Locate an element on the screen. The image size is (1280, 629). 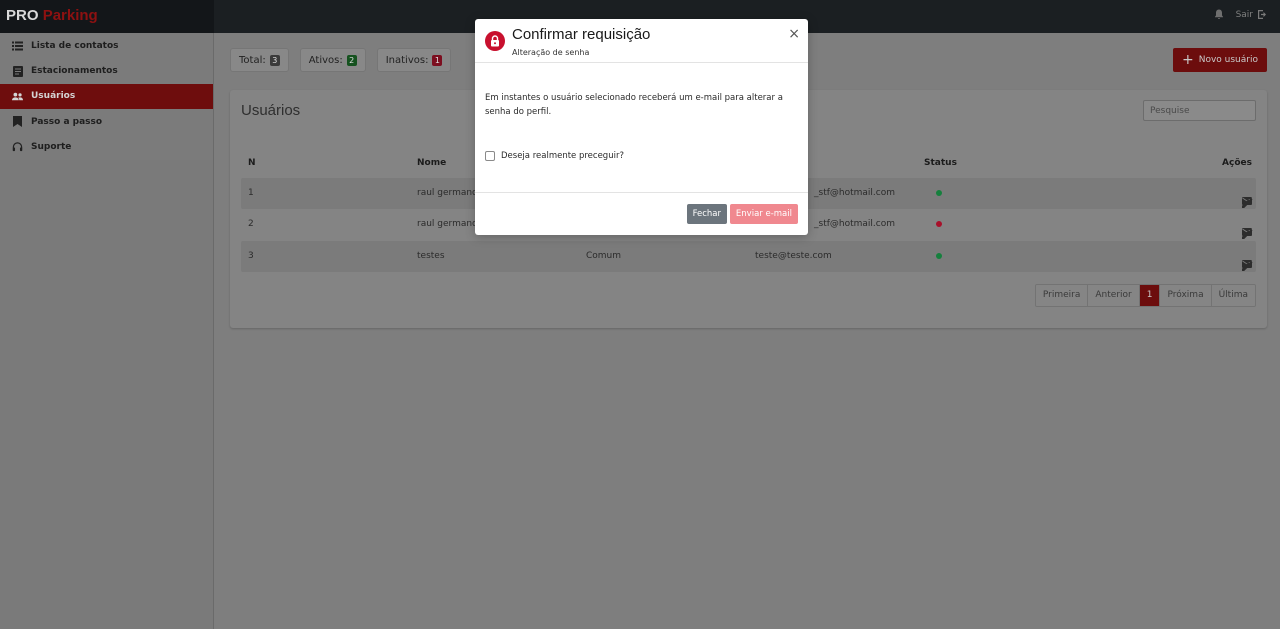
modal-subtitle: Alteração de senha is located at coordinates (551, 52).